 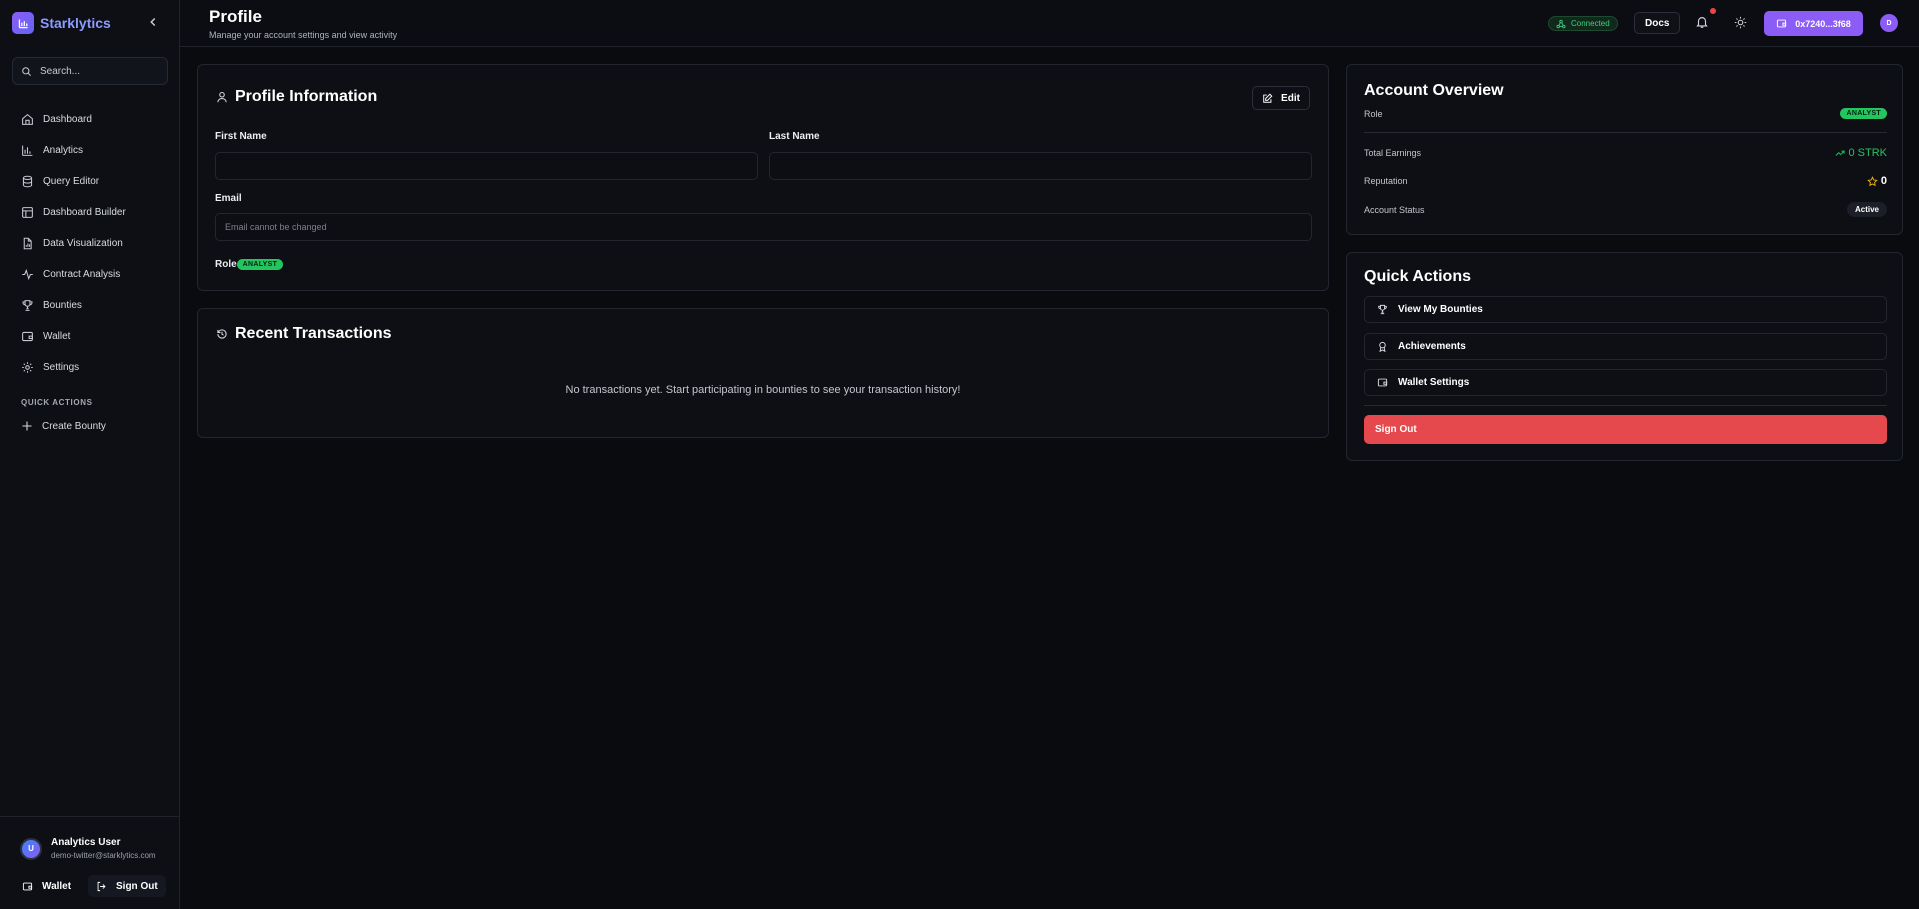 I want to click on account-overview-title: Account Overview, so click(x=1434, y=90).